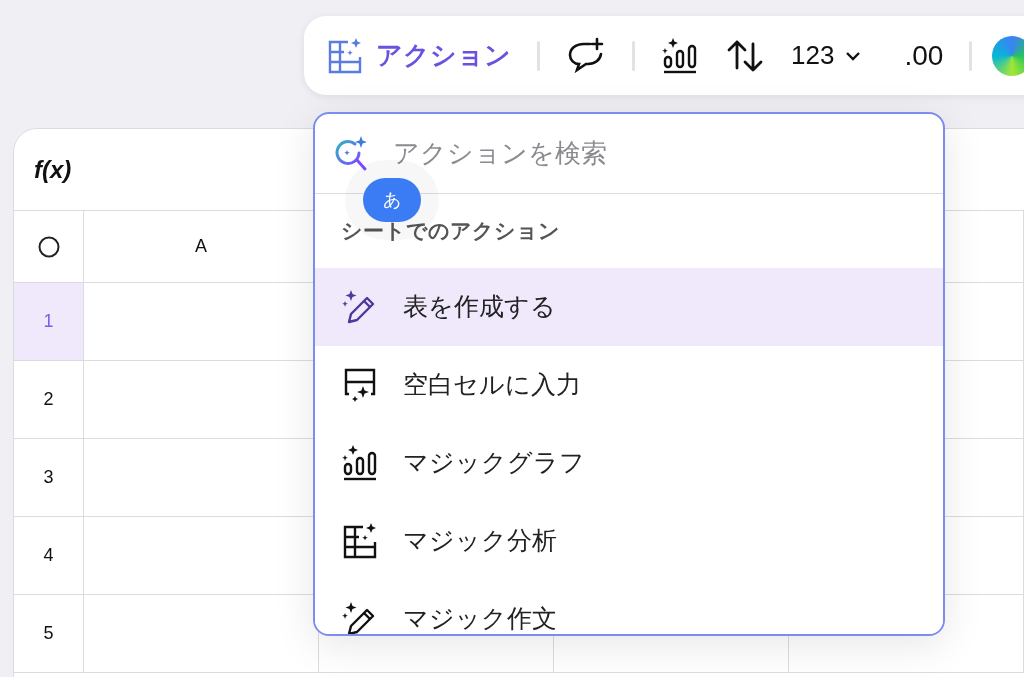 The width and height of the screenshot is (1024, 677). Describe the element at coordinates (1008, 55) in the screenshot. I see `color-wheel-icon` at that location.